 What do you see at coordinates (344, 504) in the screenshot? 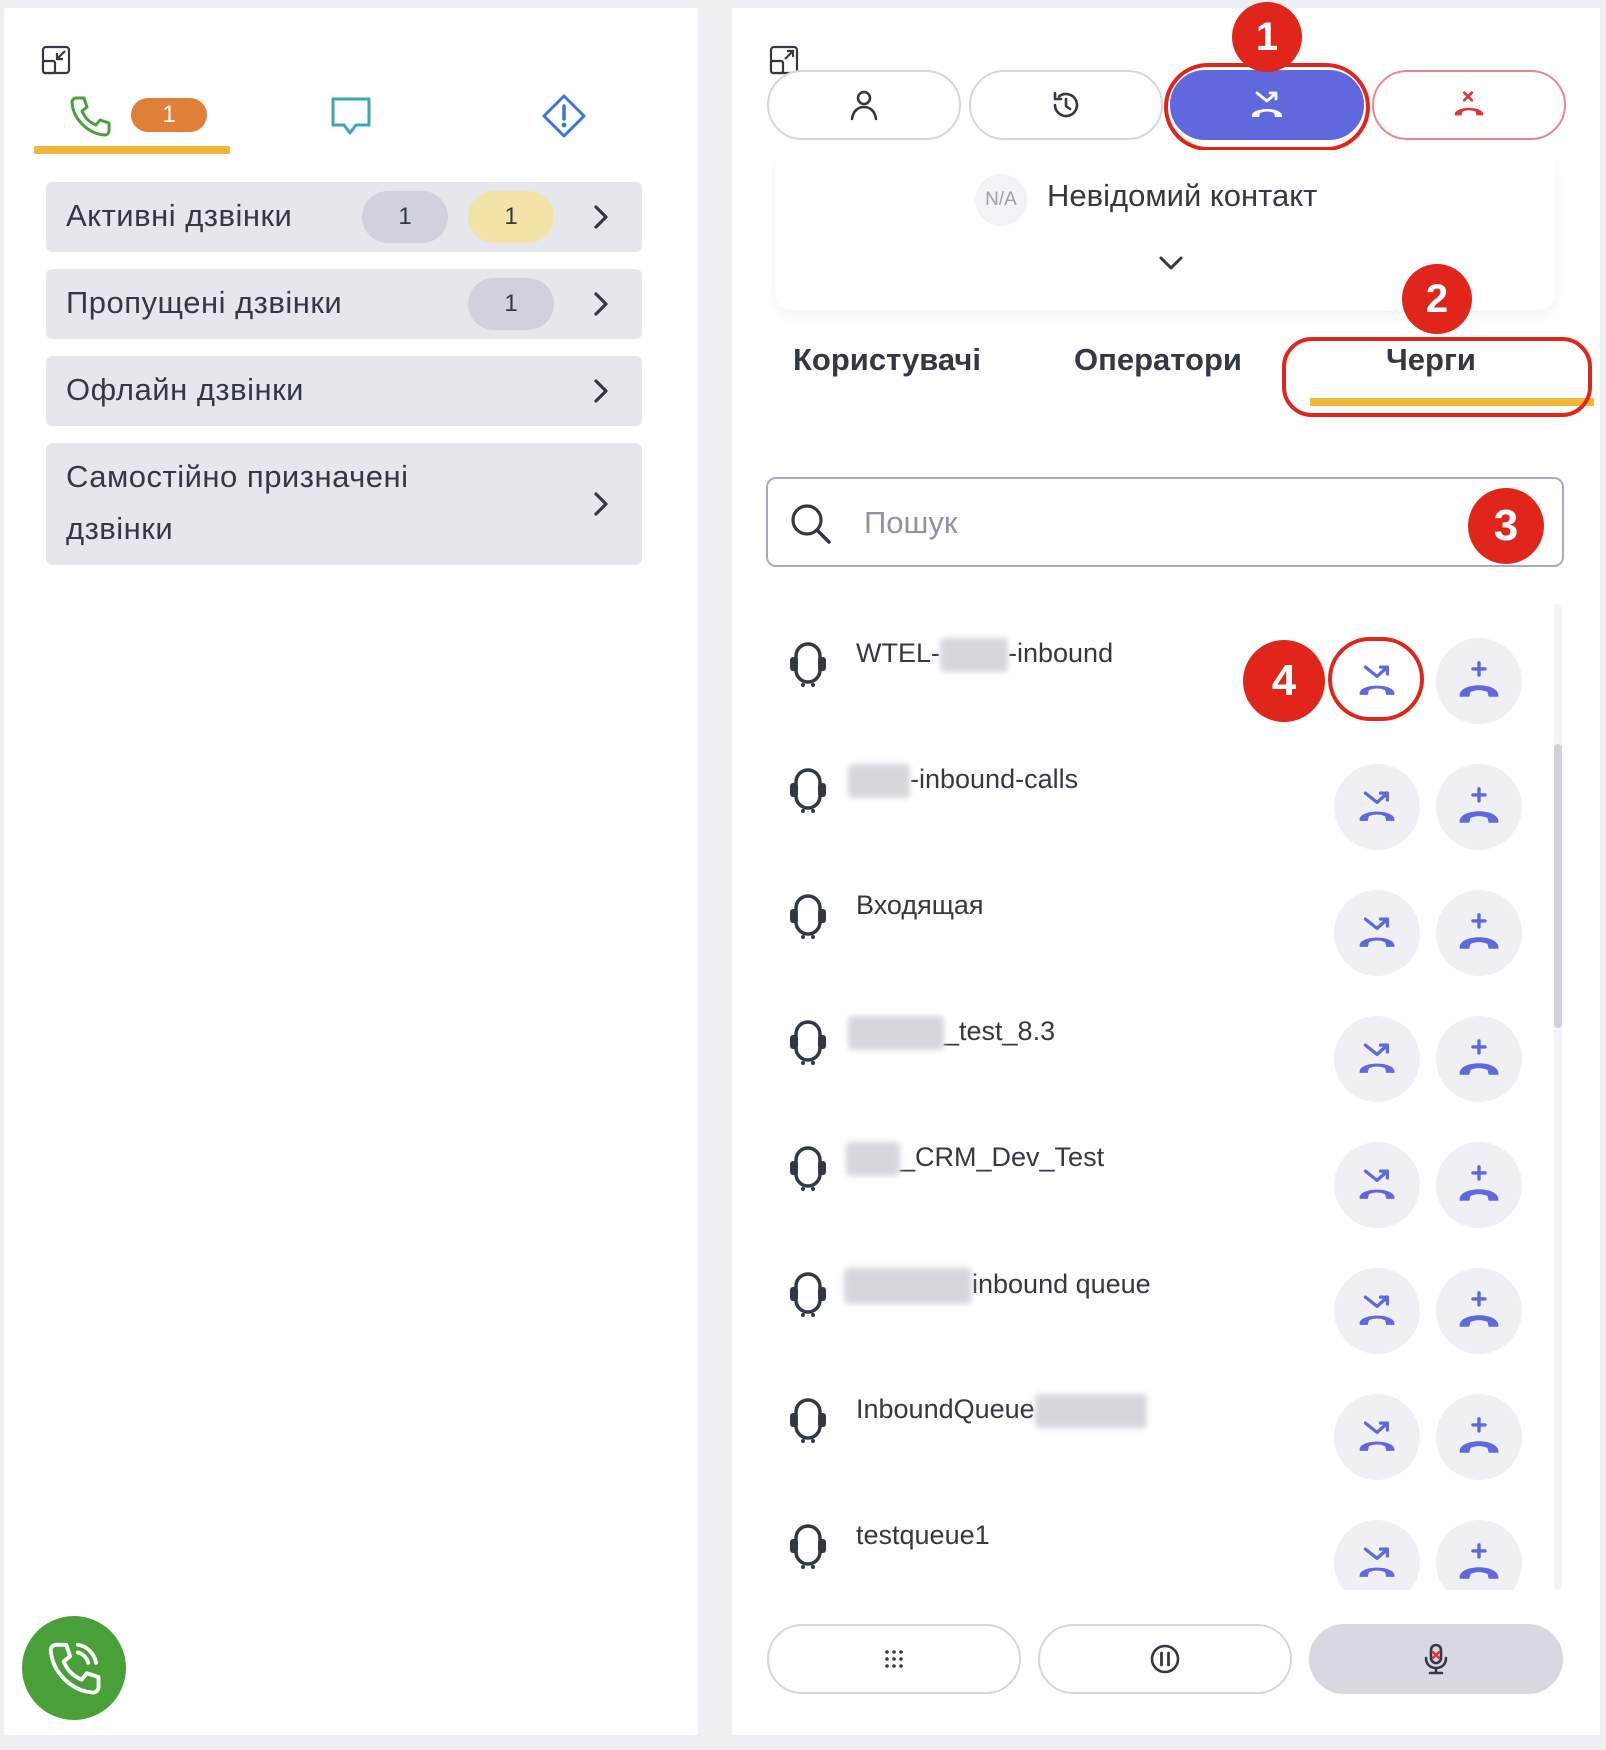
I see `call-group-self-assigned: Самостійно призначені дзвінки` at bounding box center [344, 504].